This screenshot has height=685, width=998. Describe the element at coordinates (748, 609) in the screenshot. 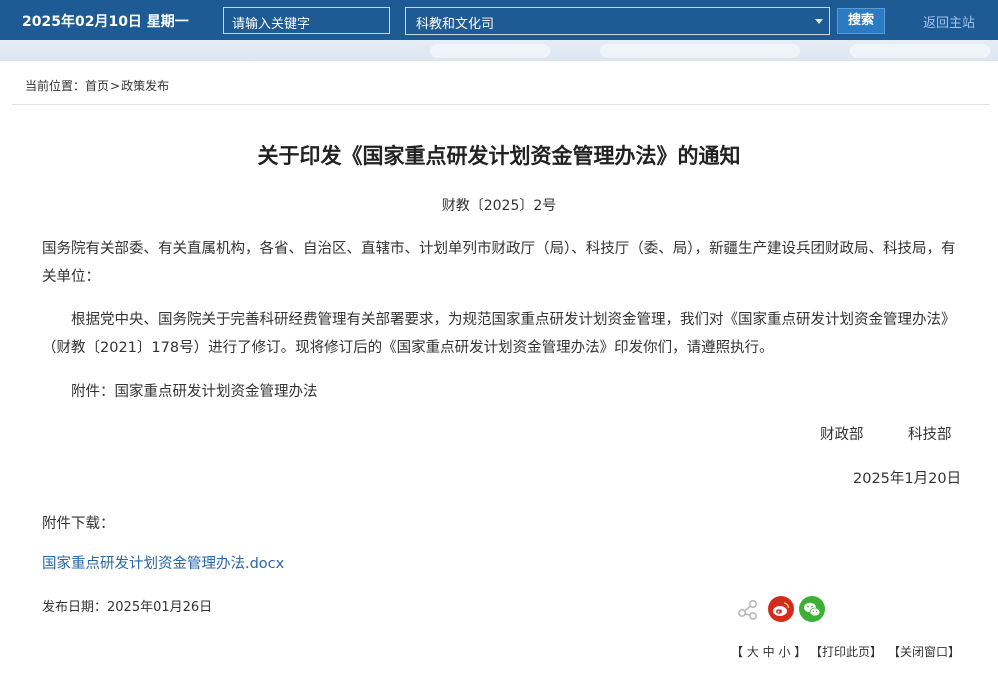

I see `share-link-icon` at that location.